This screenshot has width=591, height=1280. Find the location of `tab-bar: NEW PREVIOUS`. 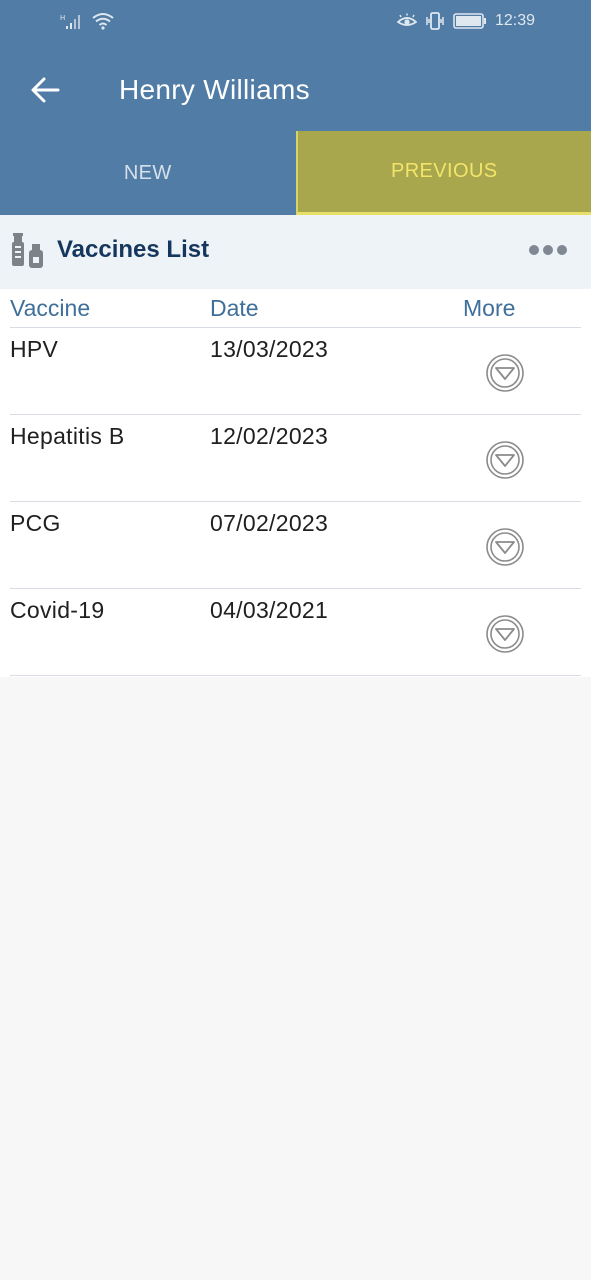

tab-bar: NEW PREVIOUS is located at coordinates (295, 173).